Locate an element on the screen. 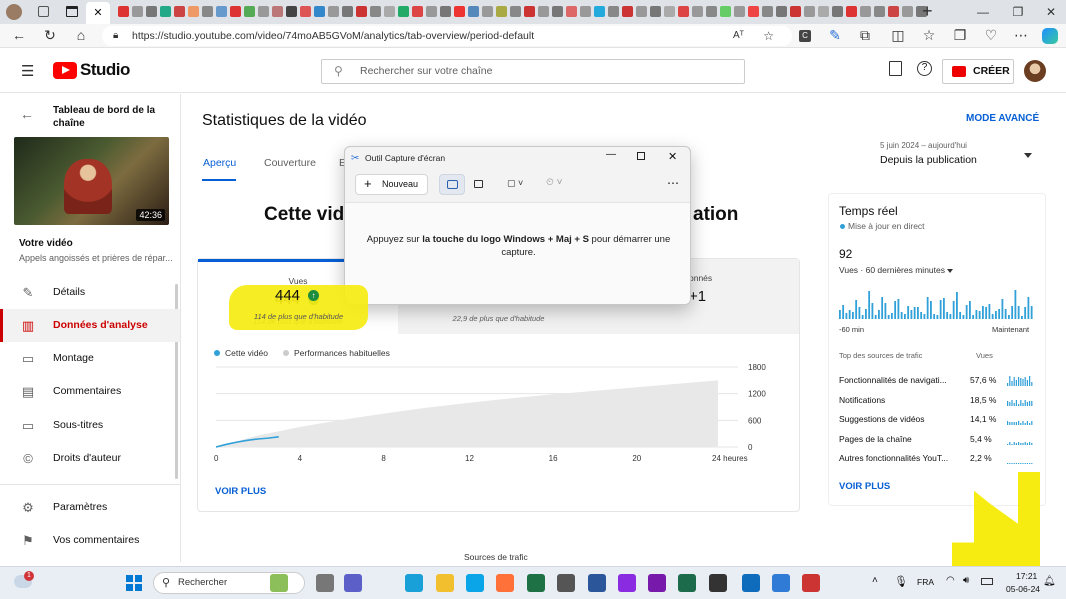 This screenshot has height=599, width=1066. traffic-source-row: Fonctionnalités de navigati... 57,6 % is located at coordinates (937, 382).